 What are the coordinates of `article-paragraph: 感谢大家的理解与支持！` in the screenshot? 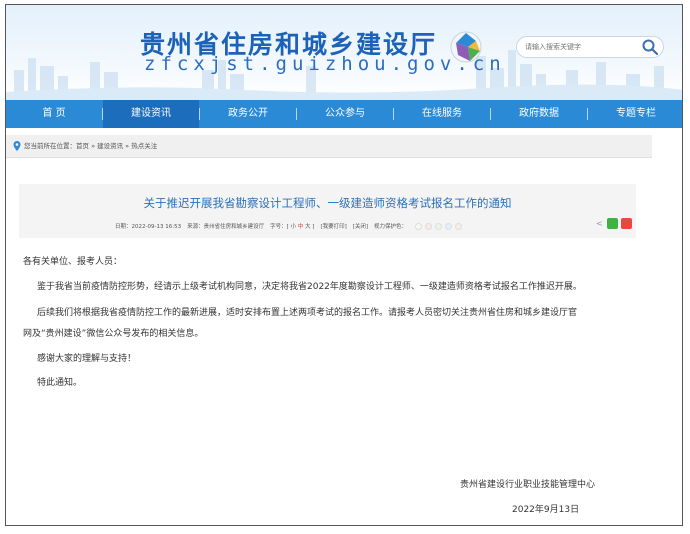 It's located at (87, 359).